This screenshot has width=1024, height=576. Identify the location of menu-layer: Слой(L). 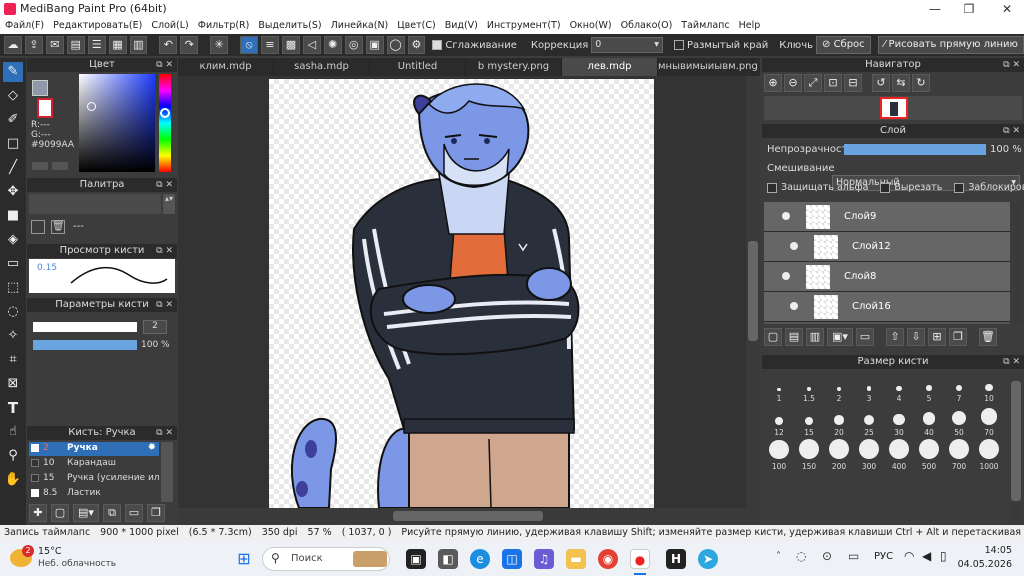
(169, 26).